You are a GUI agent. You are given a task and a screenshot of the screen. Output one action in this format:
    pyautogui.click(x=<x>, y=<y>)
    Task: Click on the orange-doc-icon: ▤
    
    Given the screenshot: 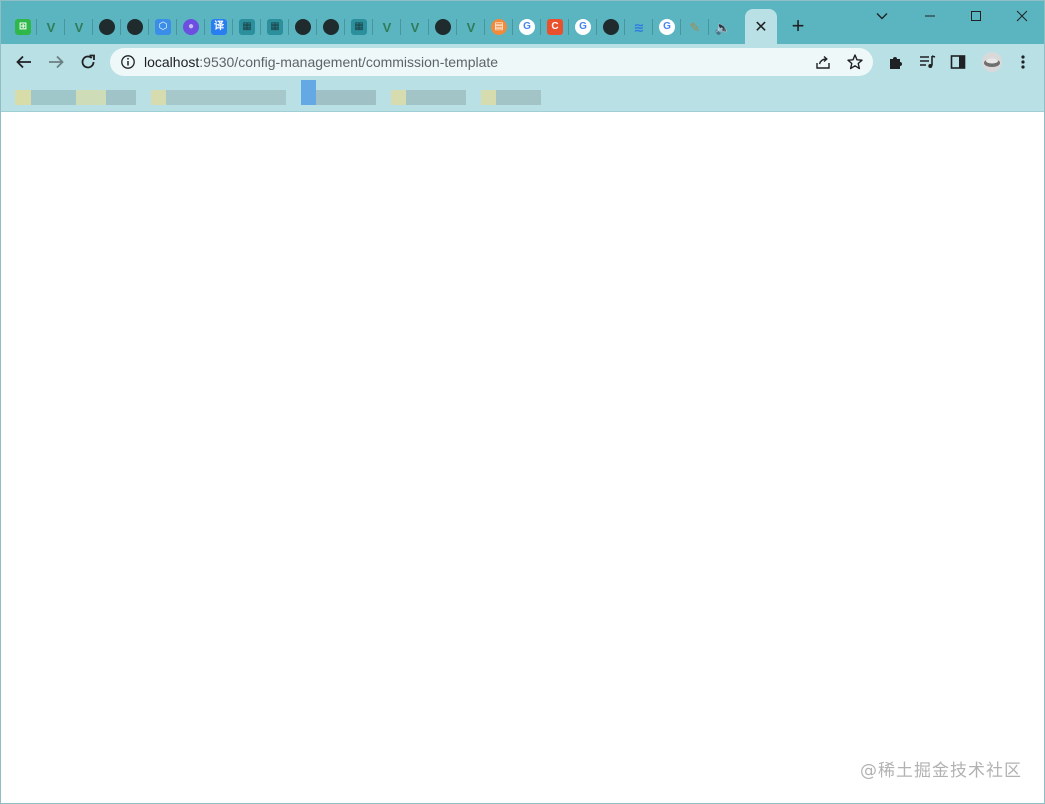 What is the action you would take?
    pyautogui.click(x=499, y=27)
    